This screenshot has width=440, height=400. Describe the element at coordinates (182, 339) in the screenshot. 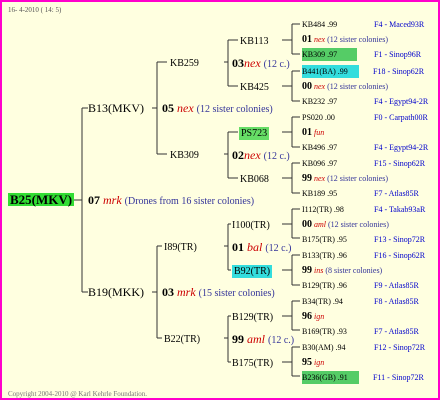

I see `gen2-node: B22(TR)` at that location.